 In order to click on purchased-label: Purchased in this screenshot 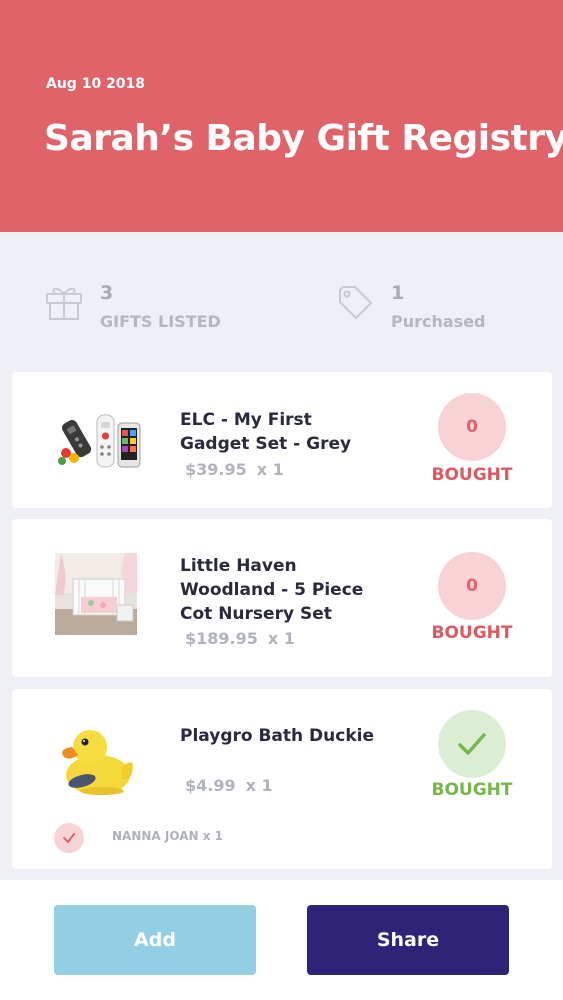, I will do `click(438, 321)`.